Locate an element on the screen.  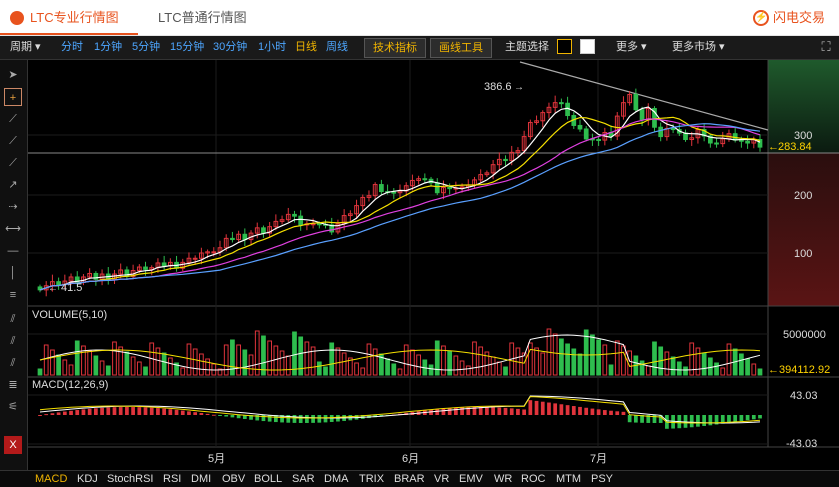
period-timeshare: 分时 is located at coordinates (72, 47).